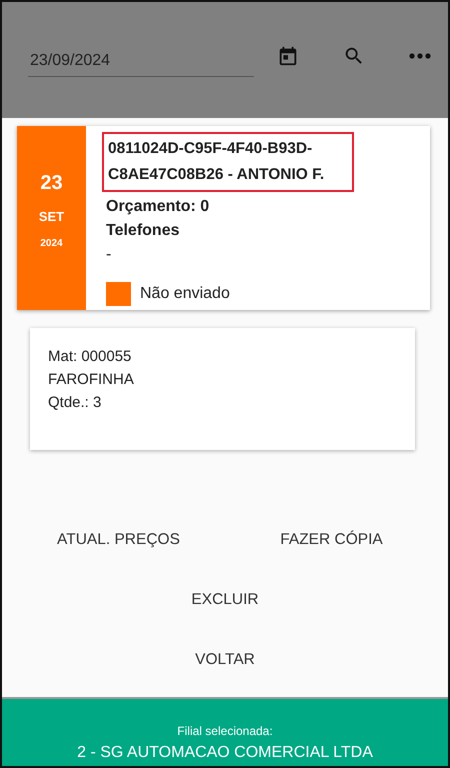 The width and height of the screenshot is (450, 768). What do you see at coordinates (225, 660) in the screenshot?
I see `action-button: VOLTAR` at bounding box center [225, 660].